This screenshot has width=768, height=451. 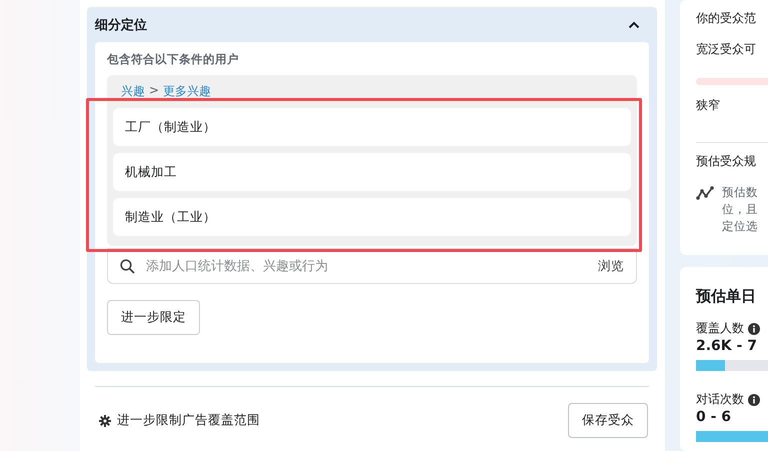 What do you see at coordinates (372, 266) in the screenshot?
I see `search-field: 添加人口统计数据、兴趣或行为 浏览` at bounding box center [372, 266].